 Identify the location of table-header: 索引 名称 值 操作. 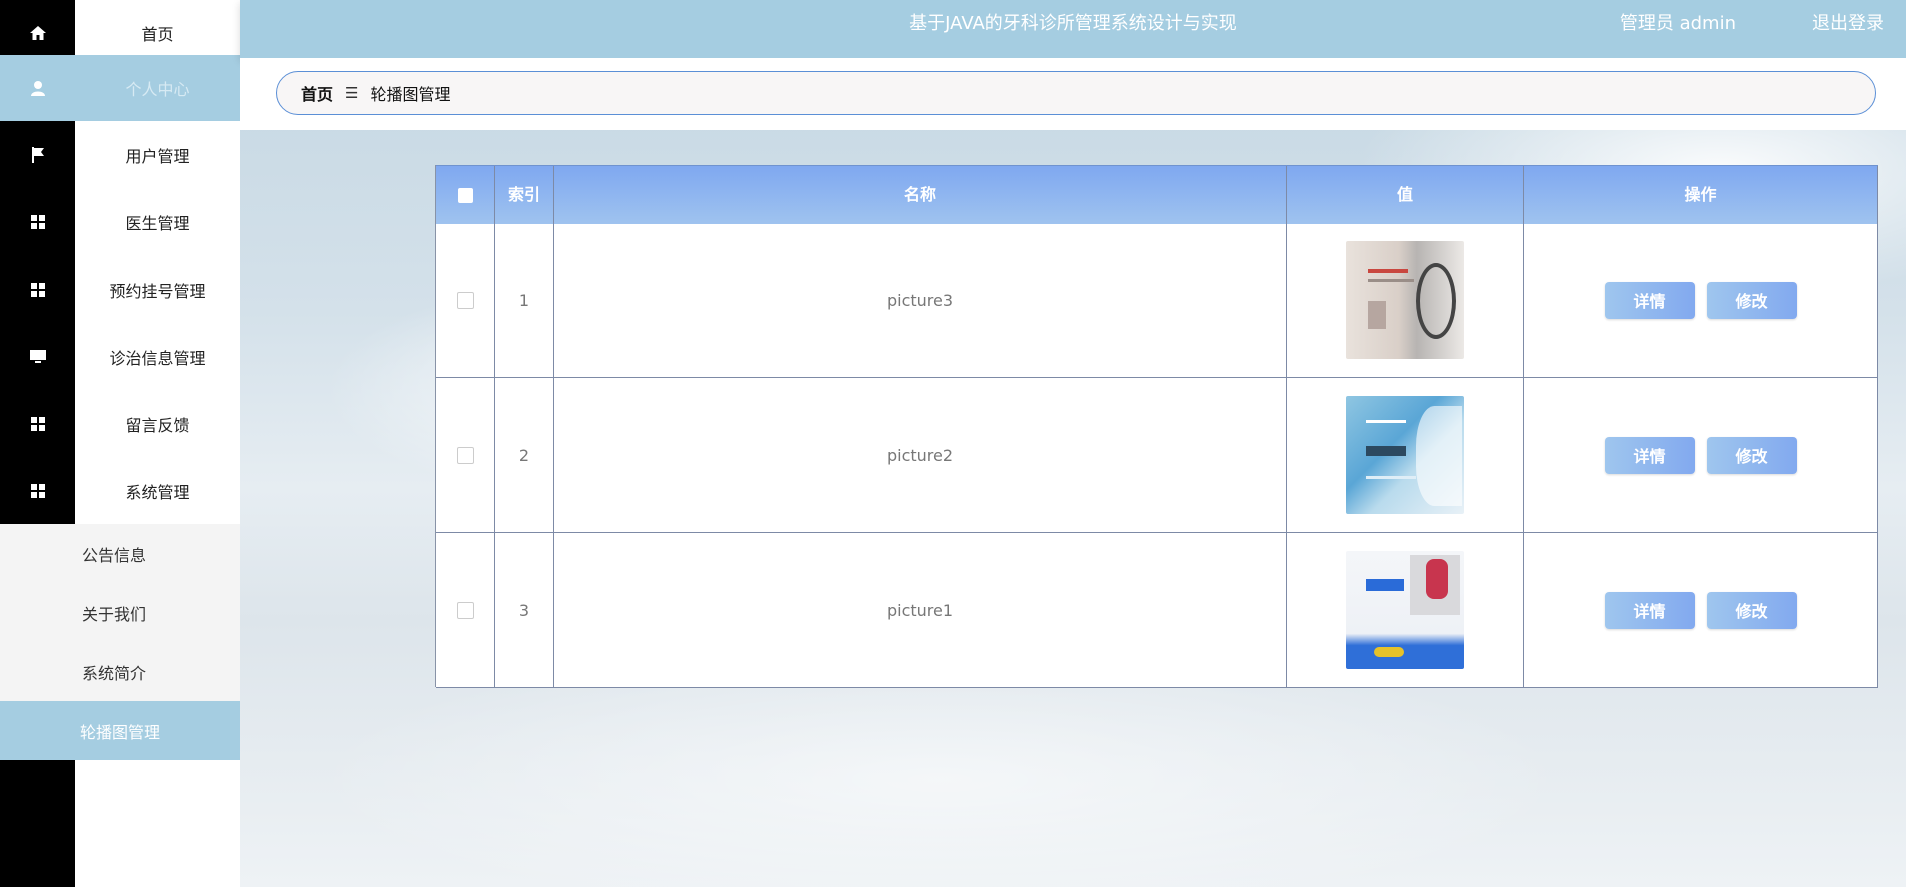
(1157, 194).